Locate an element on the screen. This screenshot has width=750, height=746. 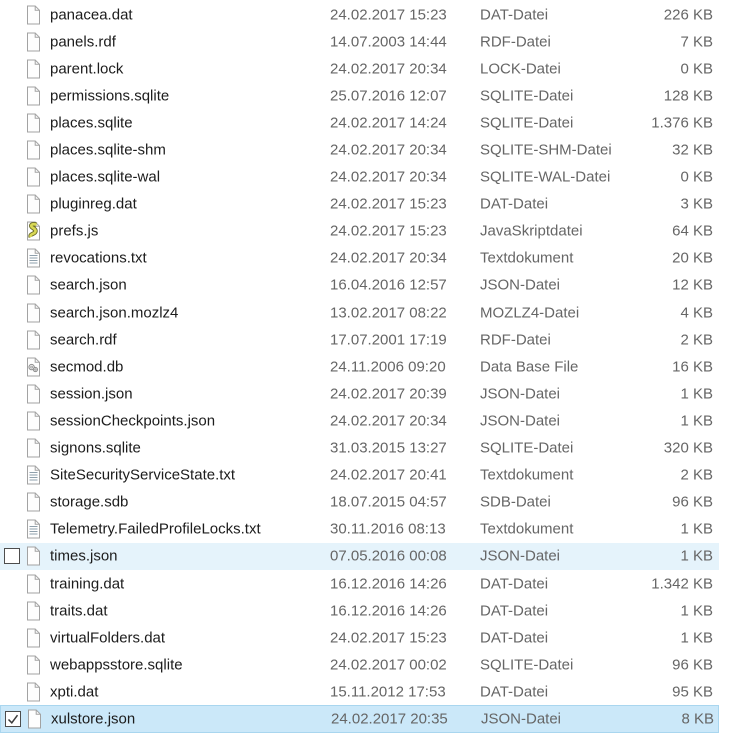
file-name: parent.lock is located at coordinates (87, 69).